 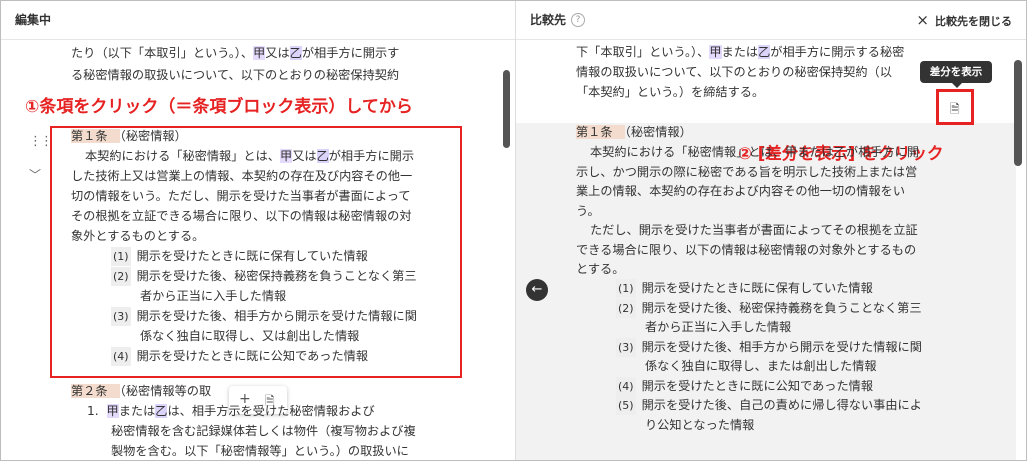 What do you see at coordinates (161, 411) in the screenshot?
I see `text-span: 乙` at bounding box center [161, 411].